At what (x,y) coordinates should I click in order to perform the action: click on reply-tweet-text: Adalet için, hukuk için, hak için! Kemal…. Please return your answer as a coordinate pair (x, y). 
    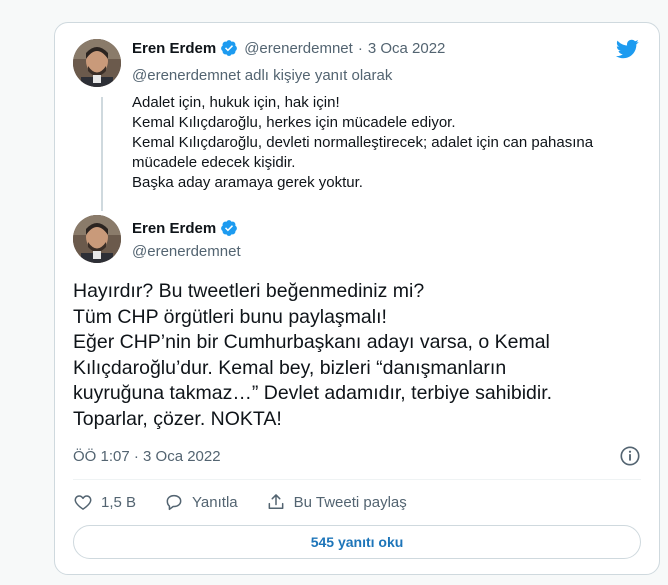
    Looking at the image, I should click on (387, 143).